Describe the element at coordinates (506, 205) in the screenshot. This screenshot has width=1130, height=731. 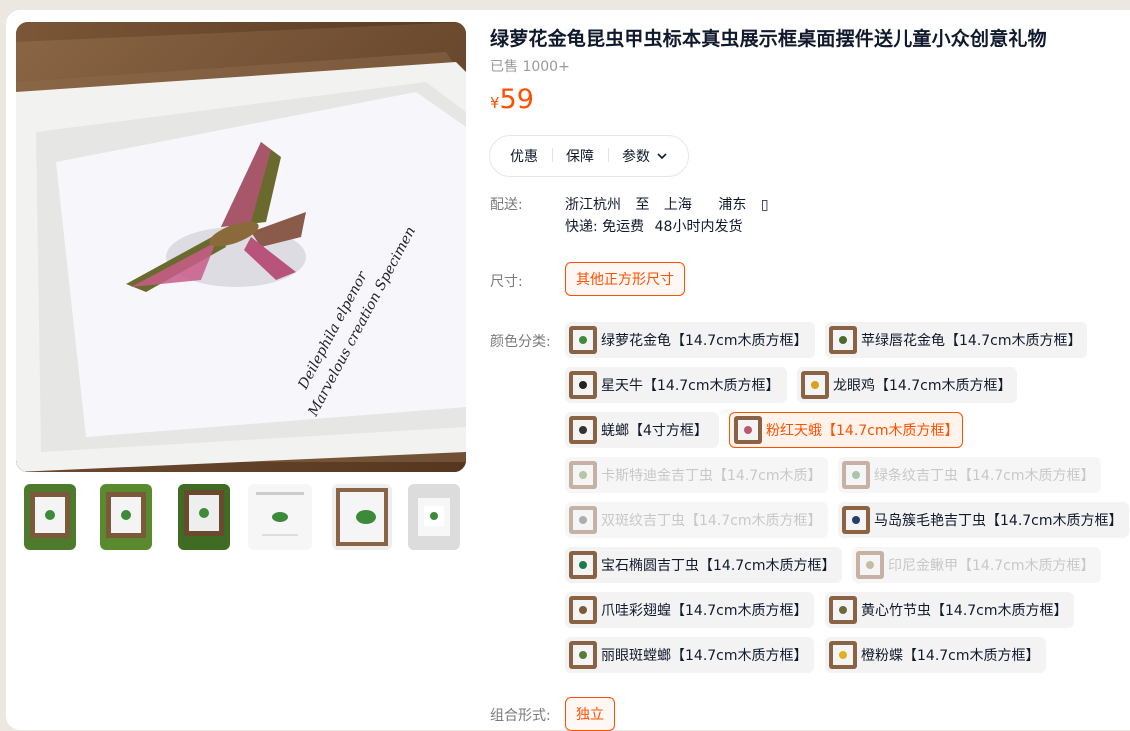
I see `delivery-label: 配送:` at that location.